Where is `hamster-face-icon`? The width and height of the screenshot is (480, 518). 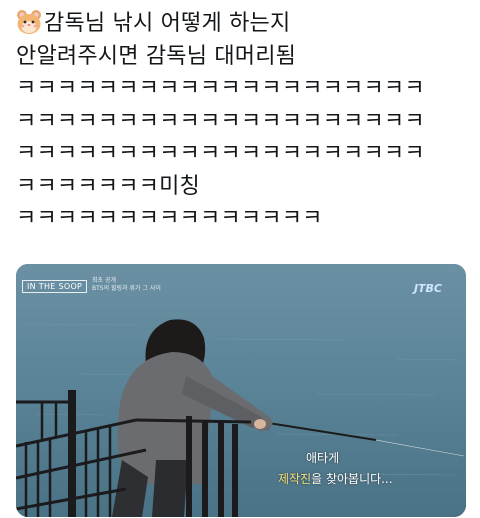 hamster-face-icon is located at coordinates (29, 22).